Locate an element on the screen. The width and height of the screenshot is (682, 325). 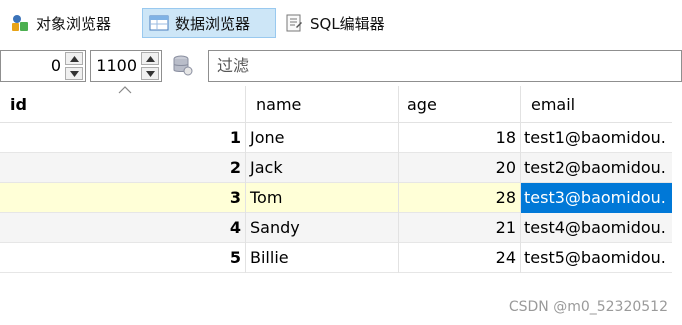
cell-name: Billie is located at coordinates (322, 258).